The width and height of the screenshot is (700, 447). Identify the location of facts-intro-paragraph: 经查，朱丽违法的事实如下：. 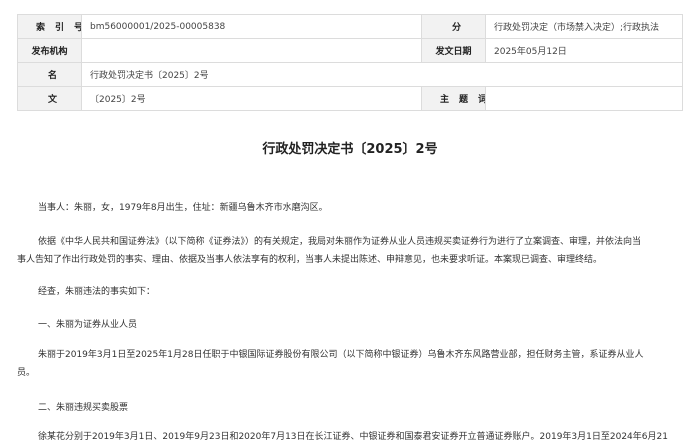
(97, 292).